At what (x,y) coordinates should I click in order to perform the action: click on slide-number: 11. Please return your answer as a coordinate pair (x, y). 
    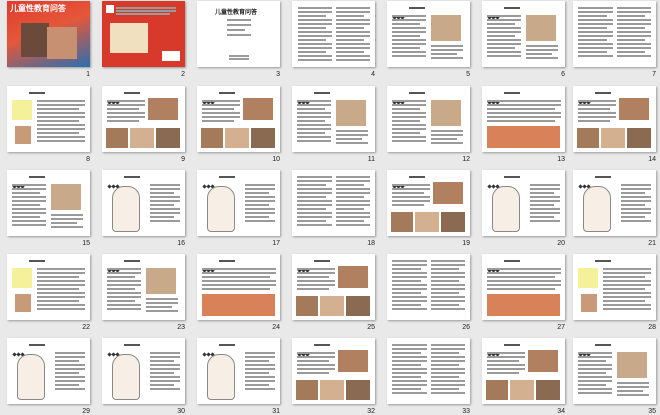
    Looking at the image, I should click on (371, 159).